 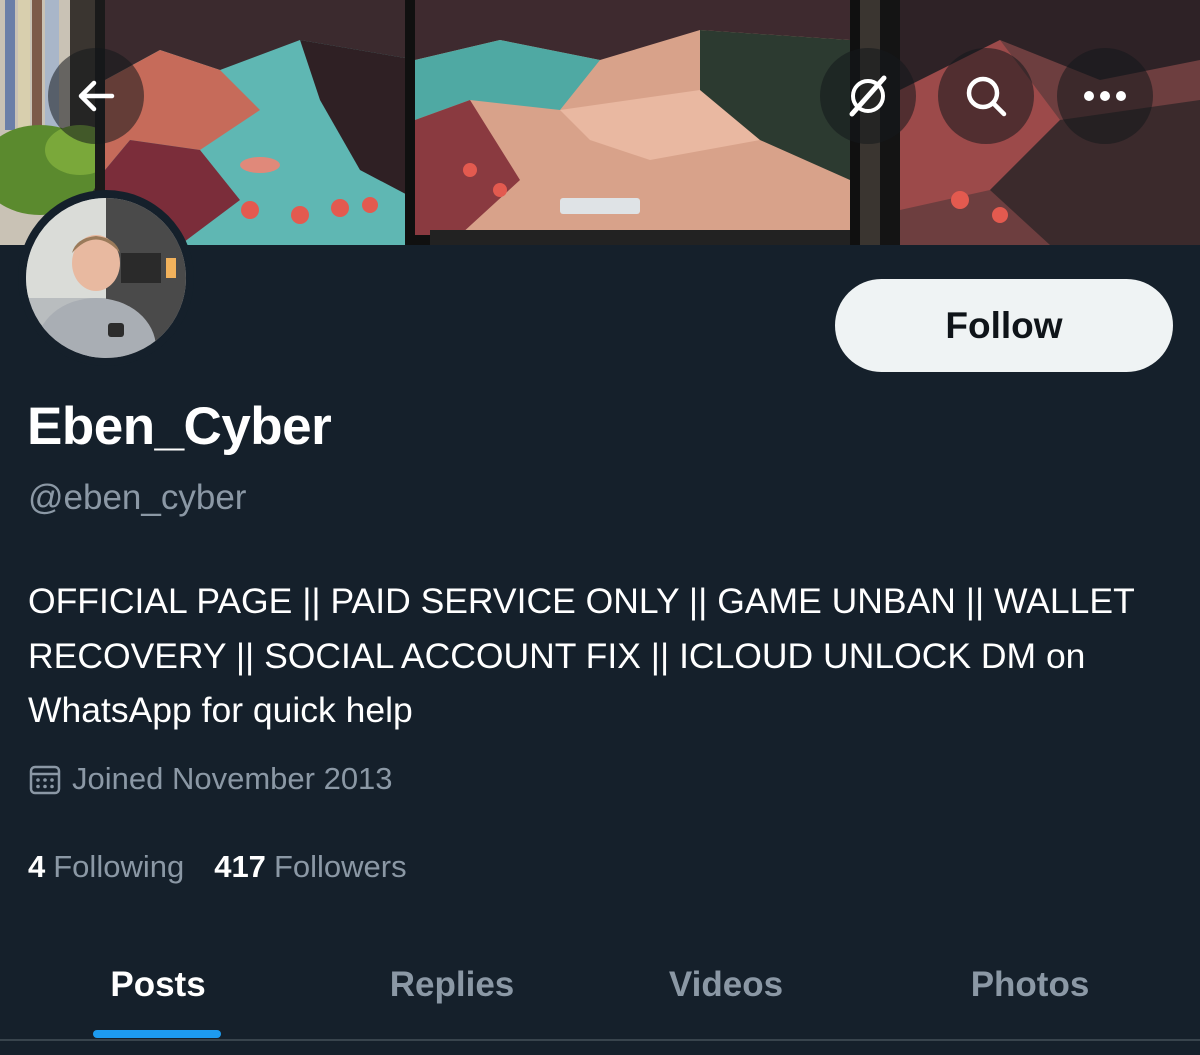 I want to click on active-tab-indicator, so click(x=157, y=1034).